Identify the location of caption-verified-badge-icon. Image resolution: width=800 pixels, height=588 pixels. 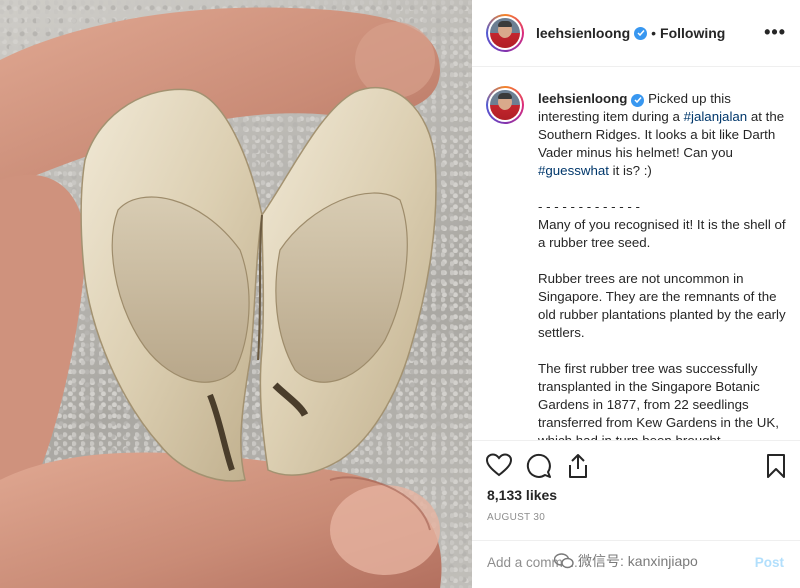
(638, 100).